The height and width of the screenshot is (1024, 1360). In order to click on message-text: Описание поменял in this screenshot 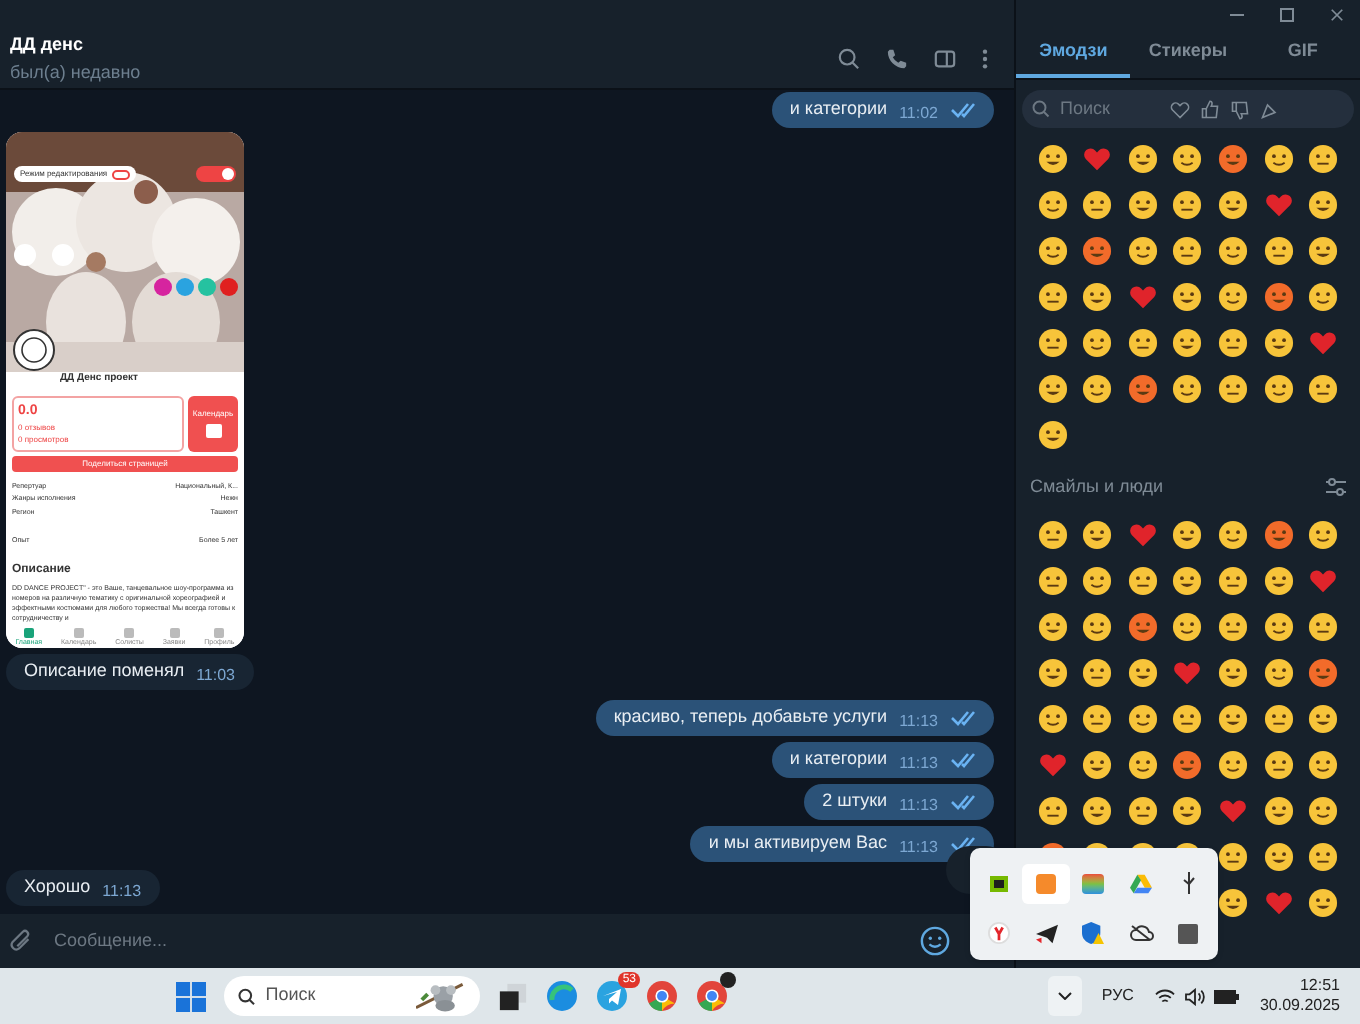, I will do `click(104, 671)`.